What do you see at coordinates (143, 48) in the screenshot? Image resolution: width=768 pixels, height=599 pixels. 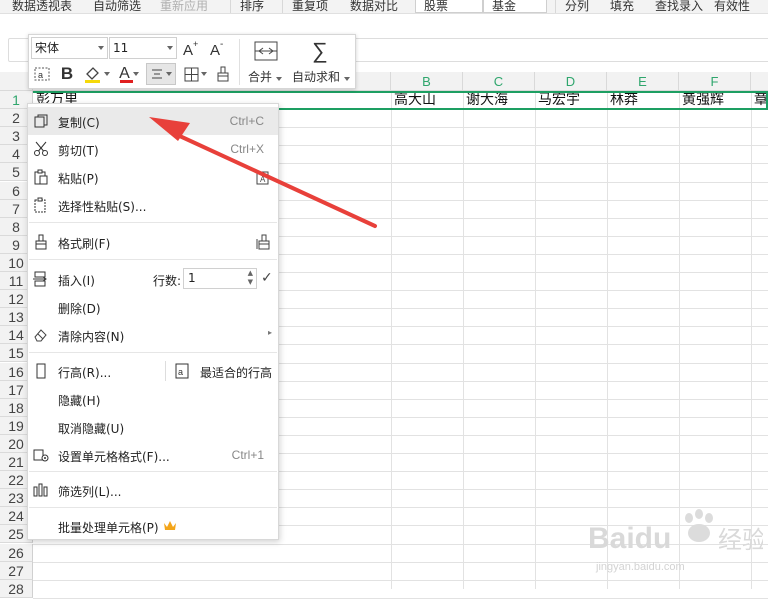 I see `font-size-dropdown: 11` at bounding box center [143, 48].